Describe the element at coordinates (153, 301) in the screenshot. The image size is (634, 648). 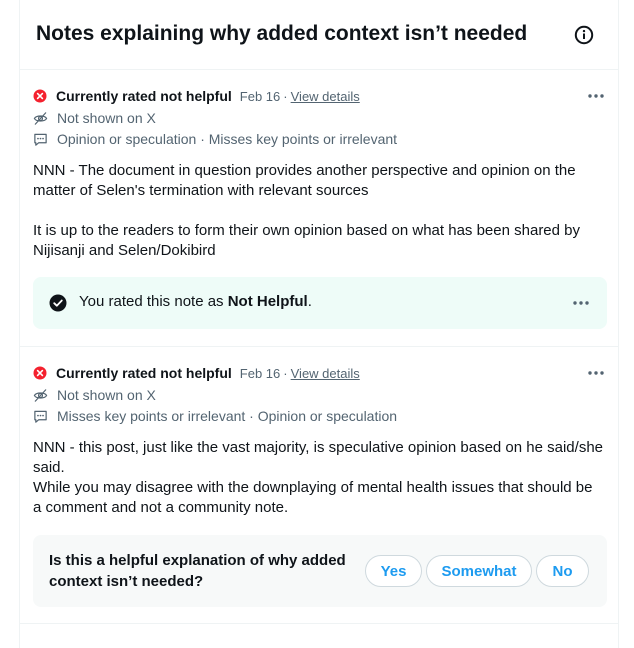
I see `rating-prefix: You rated this note as` at that location.